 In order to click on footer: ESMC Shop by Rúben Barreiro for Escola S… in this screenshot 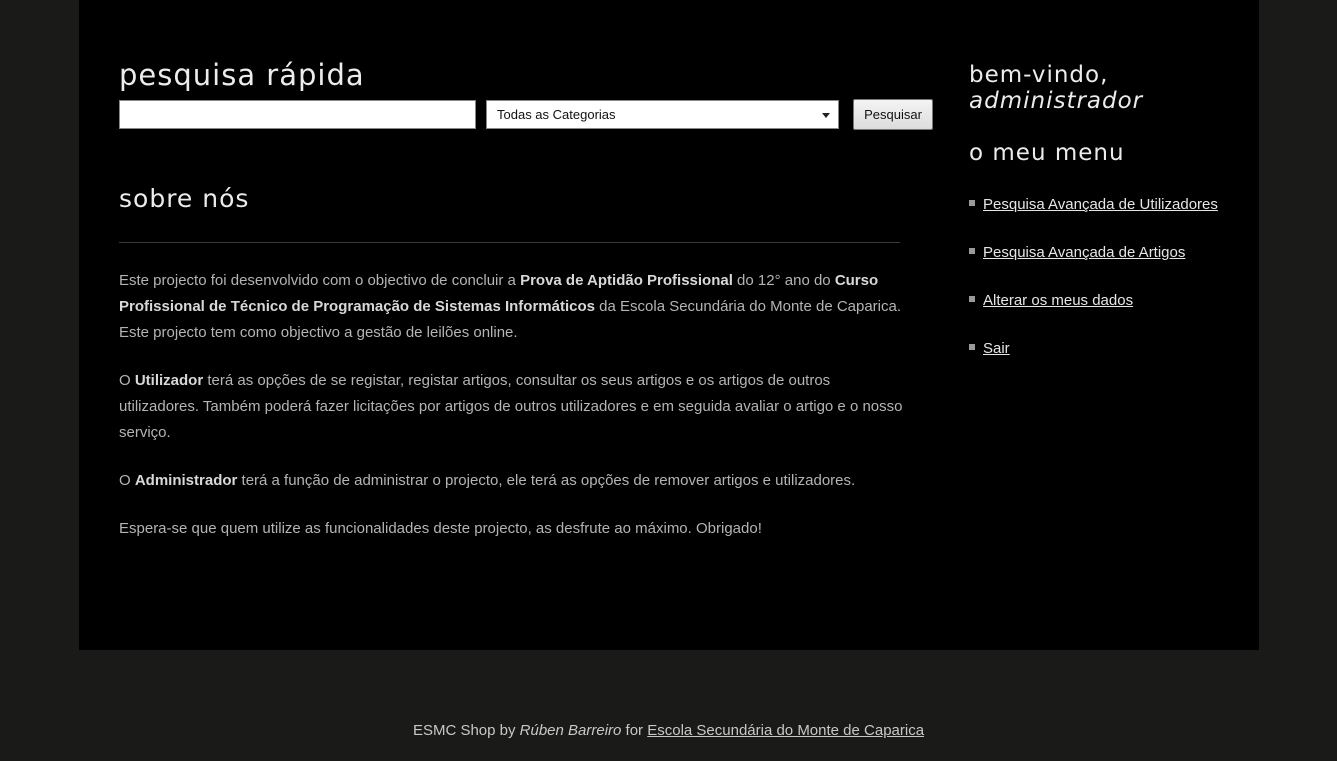, I will do `click(668, 730)`.